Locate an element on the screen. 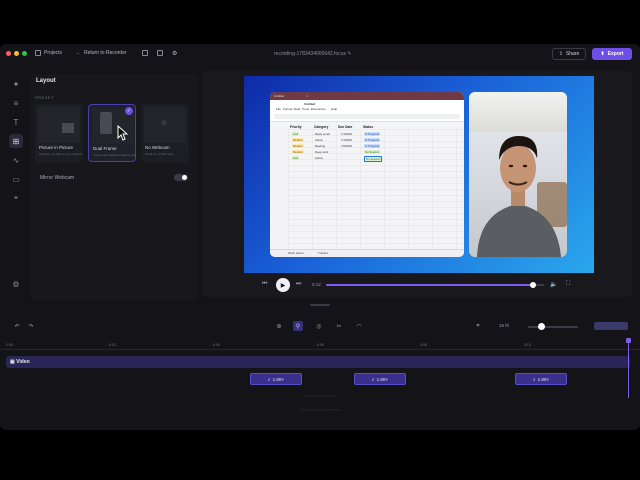 This screenshot has height=480, width=640. ruler-tick: 0:06 is located at coordinates (320, 345).